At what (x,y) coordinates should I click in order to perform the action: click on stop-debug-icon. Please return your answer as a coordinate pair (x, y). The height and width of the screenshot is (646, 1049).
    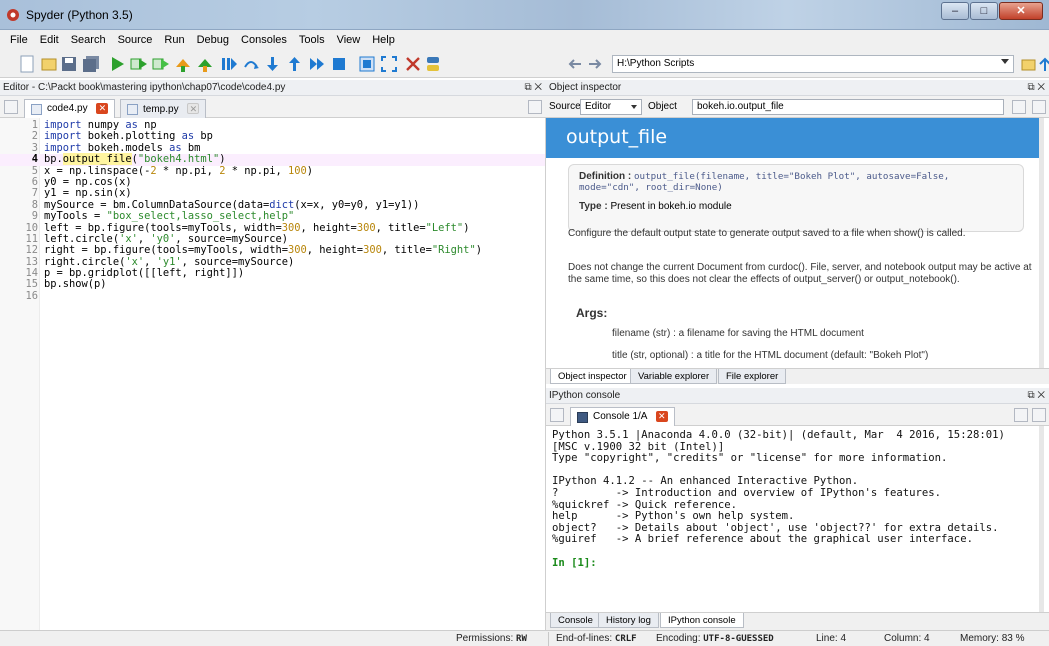
    Looking at the image, I should click on (339, 64).